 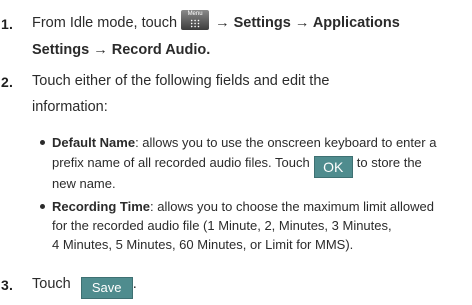 What do you see at coordinates (84, 183) in the screenshot?
I see `bullet-line-3: new name.` at bounding box center [84, 183].